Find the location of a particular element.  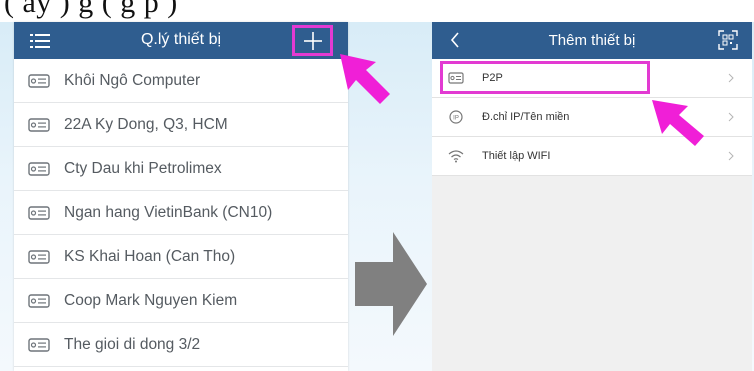

device-item: Ngan hang VietinBank (CN10) is located at coordinates (181, 213).